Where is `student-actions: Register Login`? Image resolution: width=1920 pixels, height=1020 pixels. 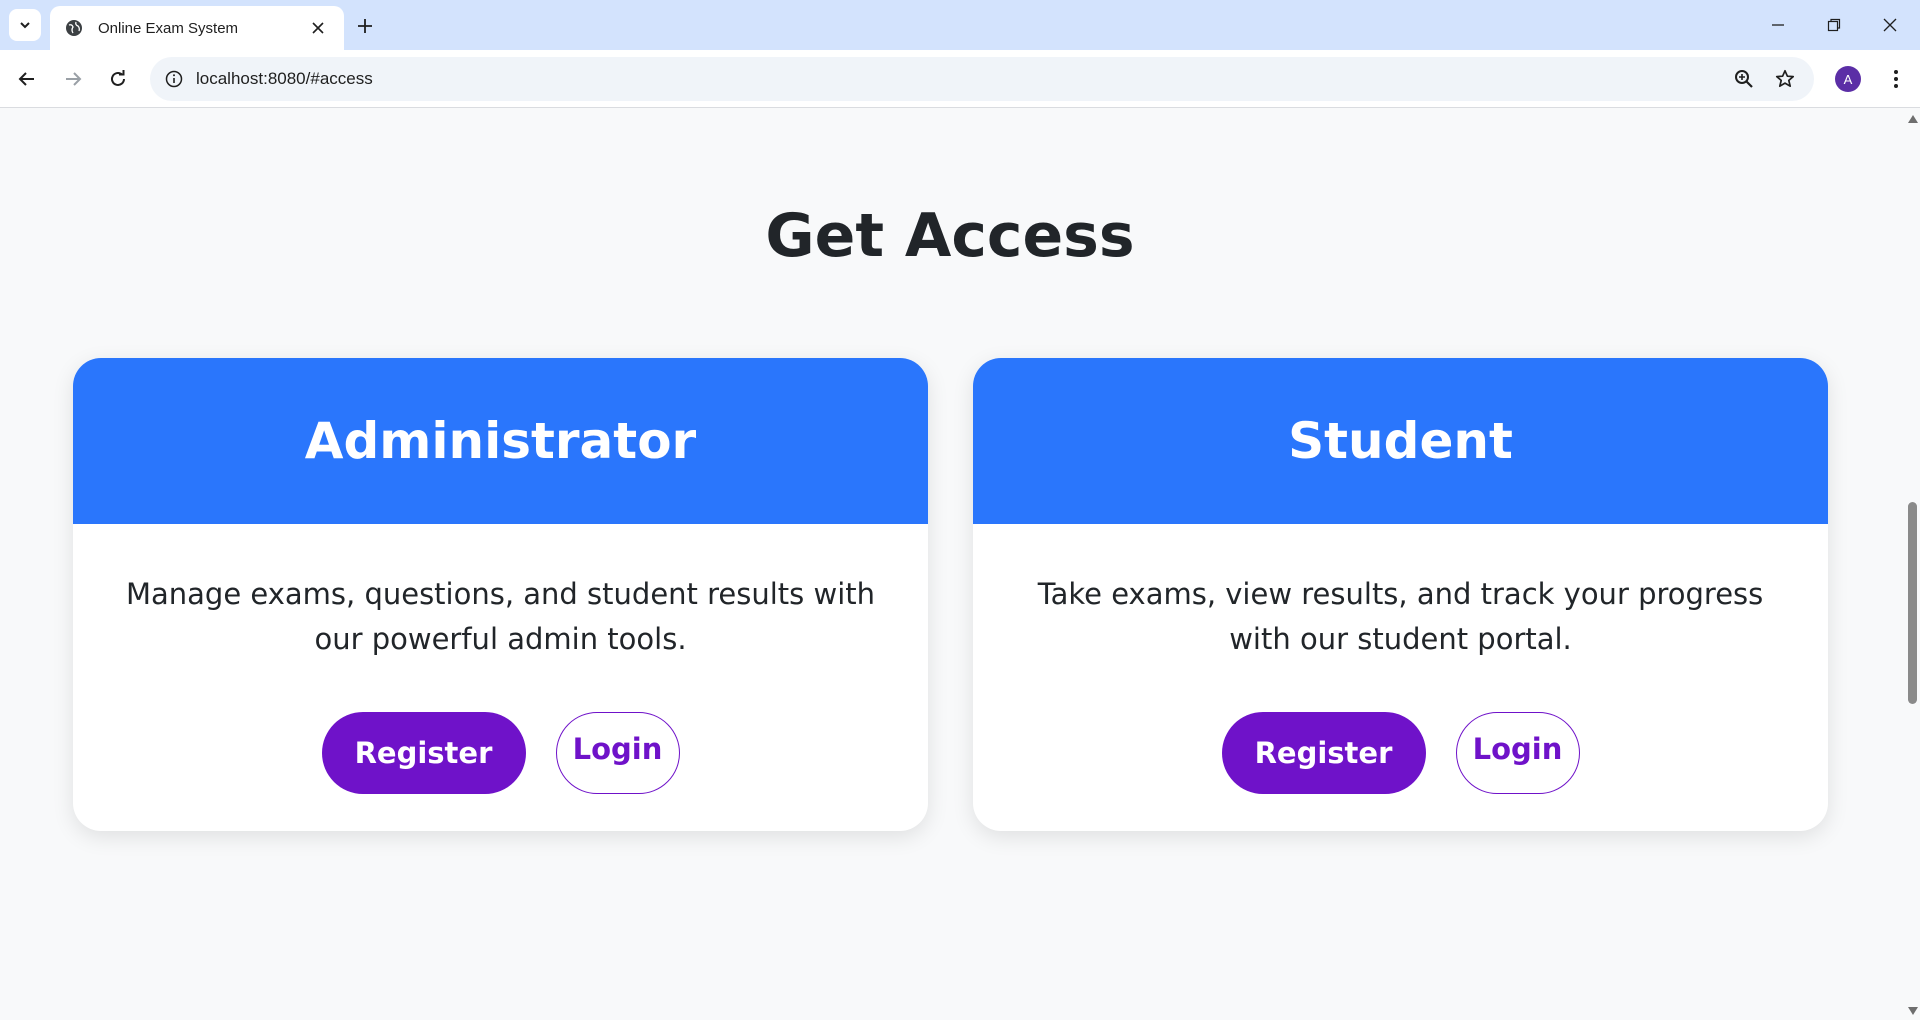 student-actions: Register Login is located at coordinates (1400, 753).